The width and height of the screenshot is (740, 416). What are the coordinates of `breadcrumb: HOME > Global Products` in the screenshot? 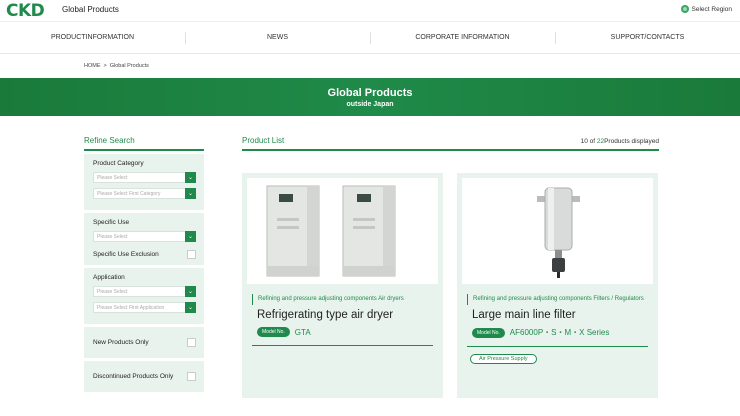 It's located at (370, 66).